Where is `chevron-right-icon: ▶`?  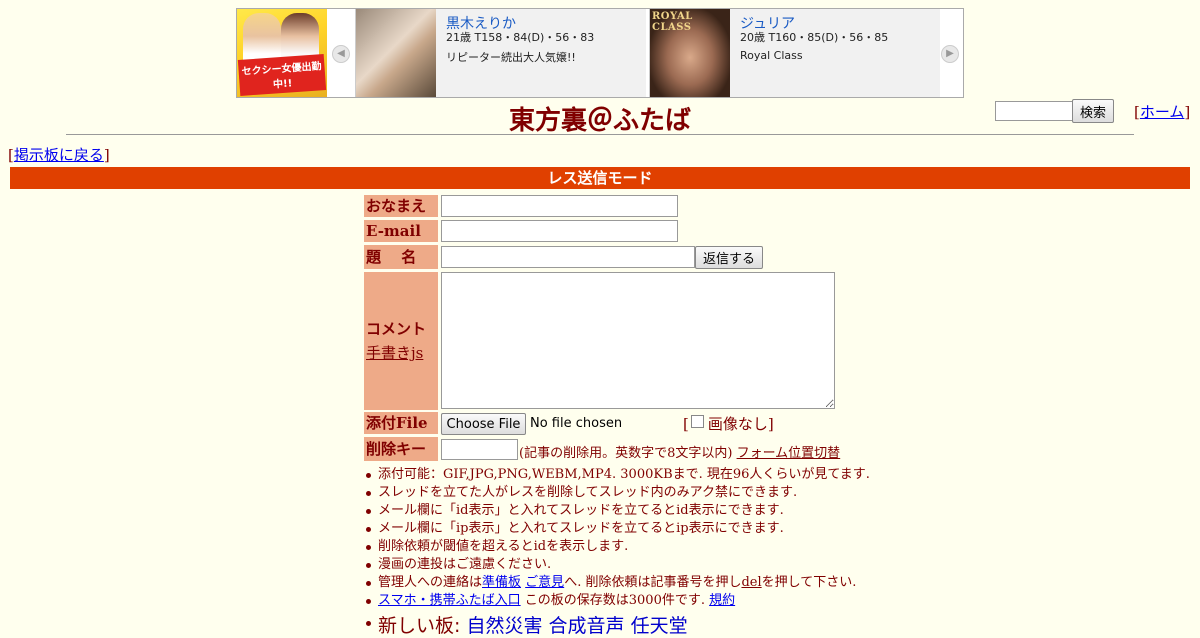
chevron-right-icon: ▶ is located at coordinates (950, 54).